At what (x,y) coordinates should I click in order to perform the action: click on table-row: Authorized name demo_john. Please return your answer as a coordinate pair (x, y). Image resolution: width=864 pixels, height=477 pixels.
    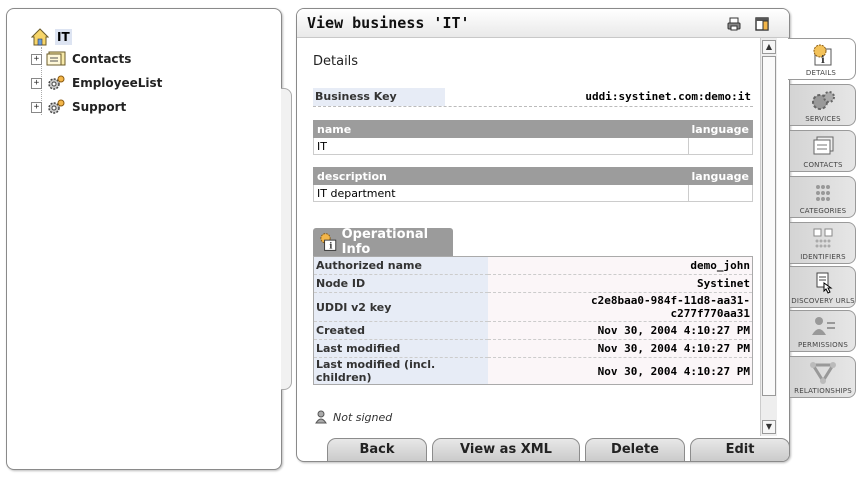
    Looking at the image, I should click on (533, 265).